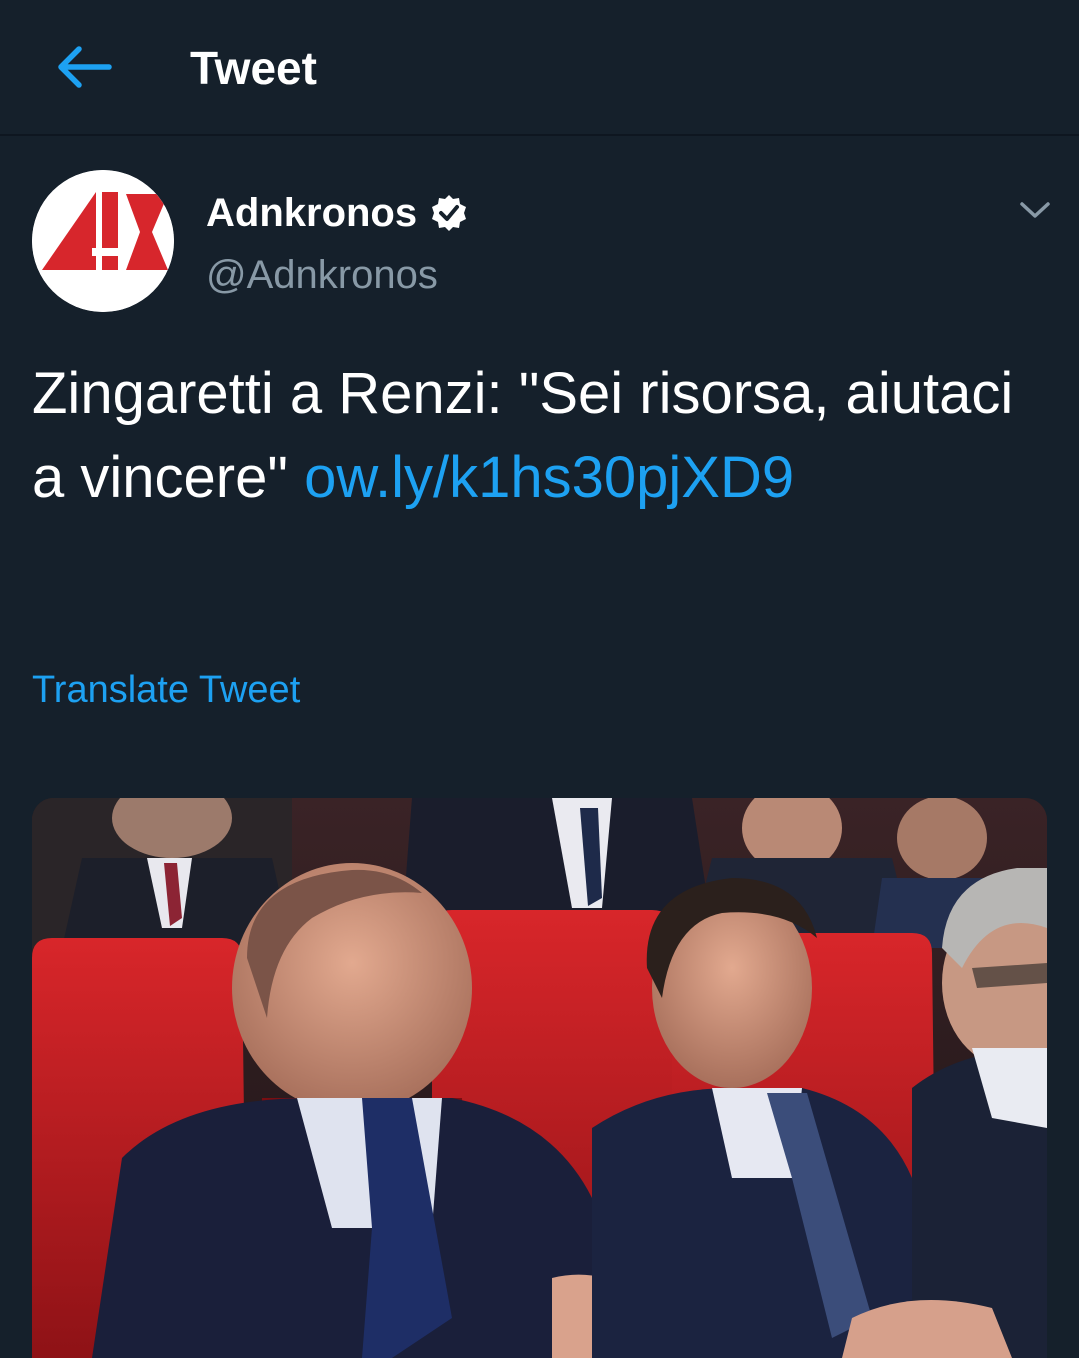 This screenshot has width=1079, height=1358. I want to click on arrow-left-icon, so click(85, 67).